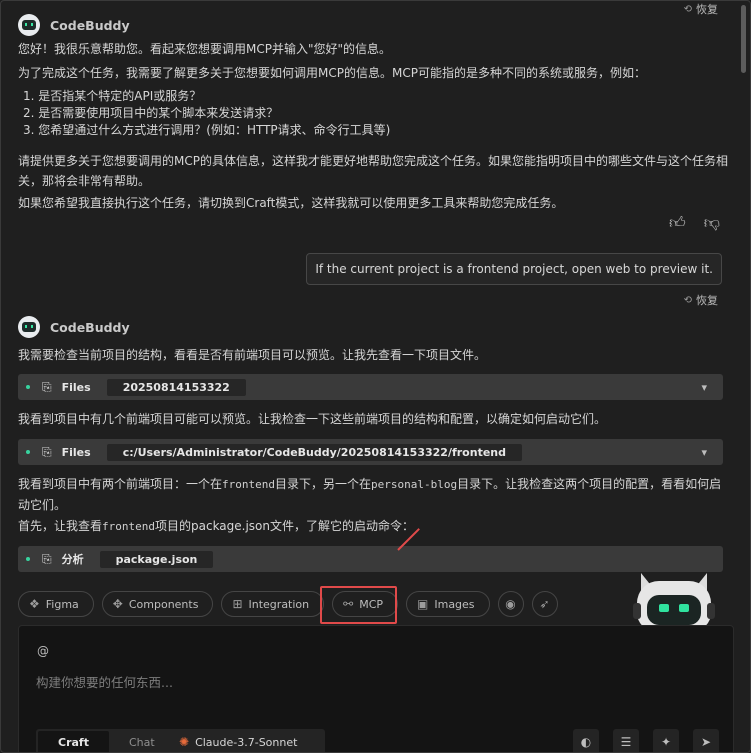 The image size is (751, 753). What do you see at coordinates (207, 130) in the screenshot?
I see `list-item: 3. 您希望通过什么方式进行调用？(例如：HTTP请求、命令行工具等)` at bounding box center [207, 130].